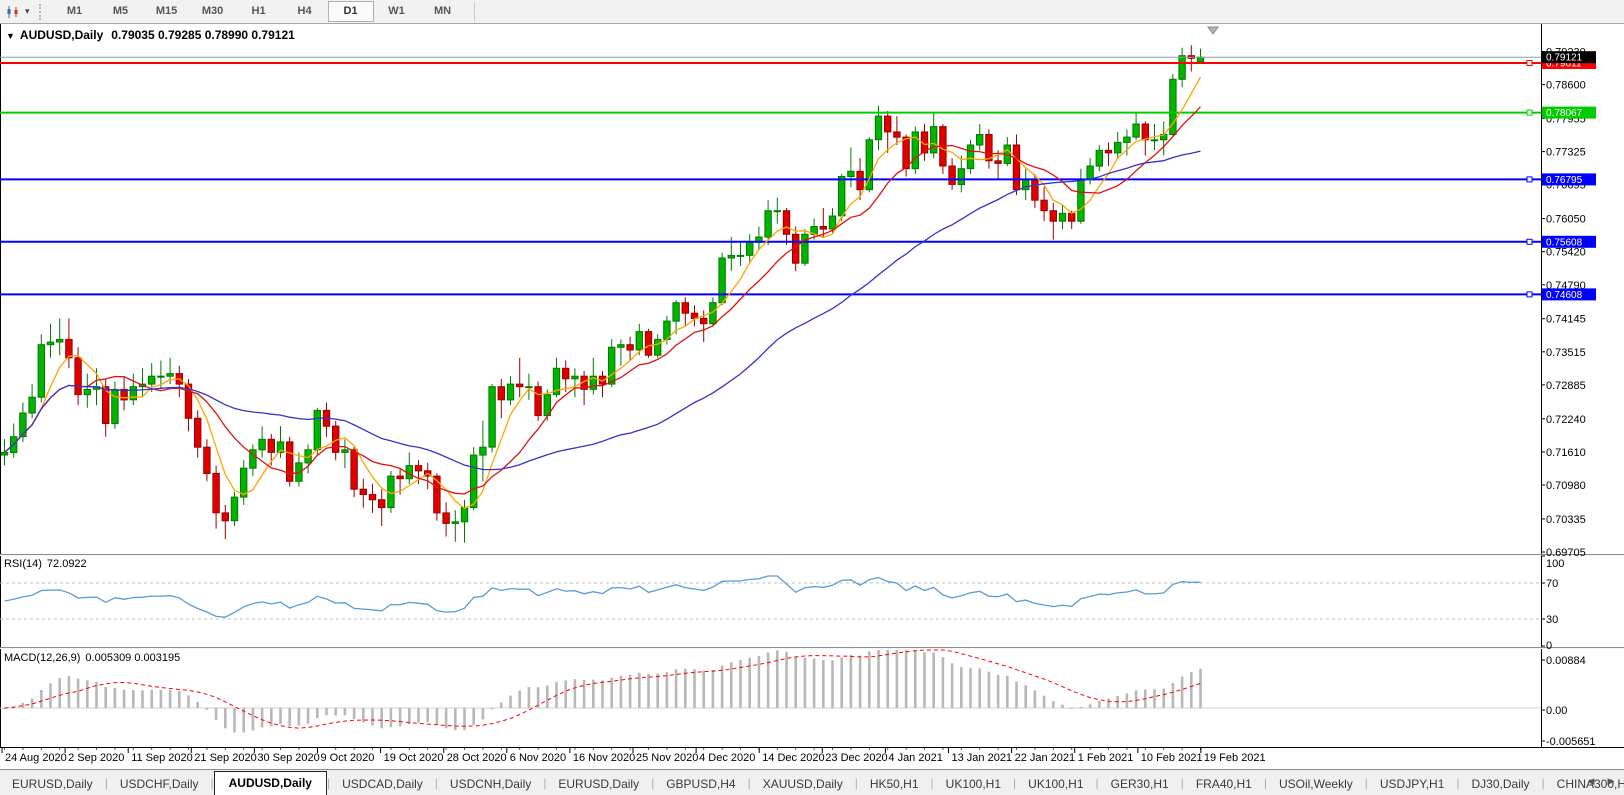 The height and width of the screenshot is (795, 1624). I want to click on chart-ohlc-values: 0.79035 0.79285 0.78990 0.79121, so click(203, 35).